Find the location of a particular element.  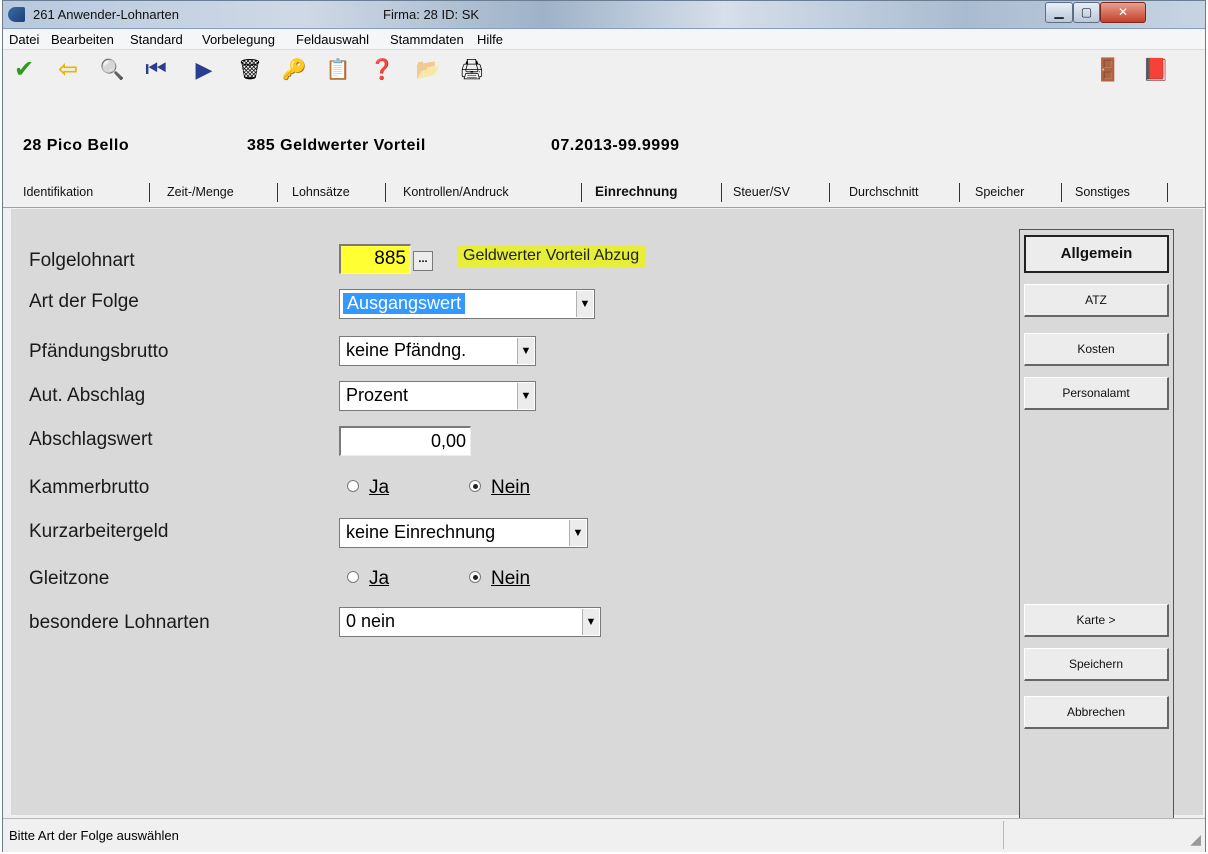

ok-icon: ✔ is located at coordinates (24, 70).